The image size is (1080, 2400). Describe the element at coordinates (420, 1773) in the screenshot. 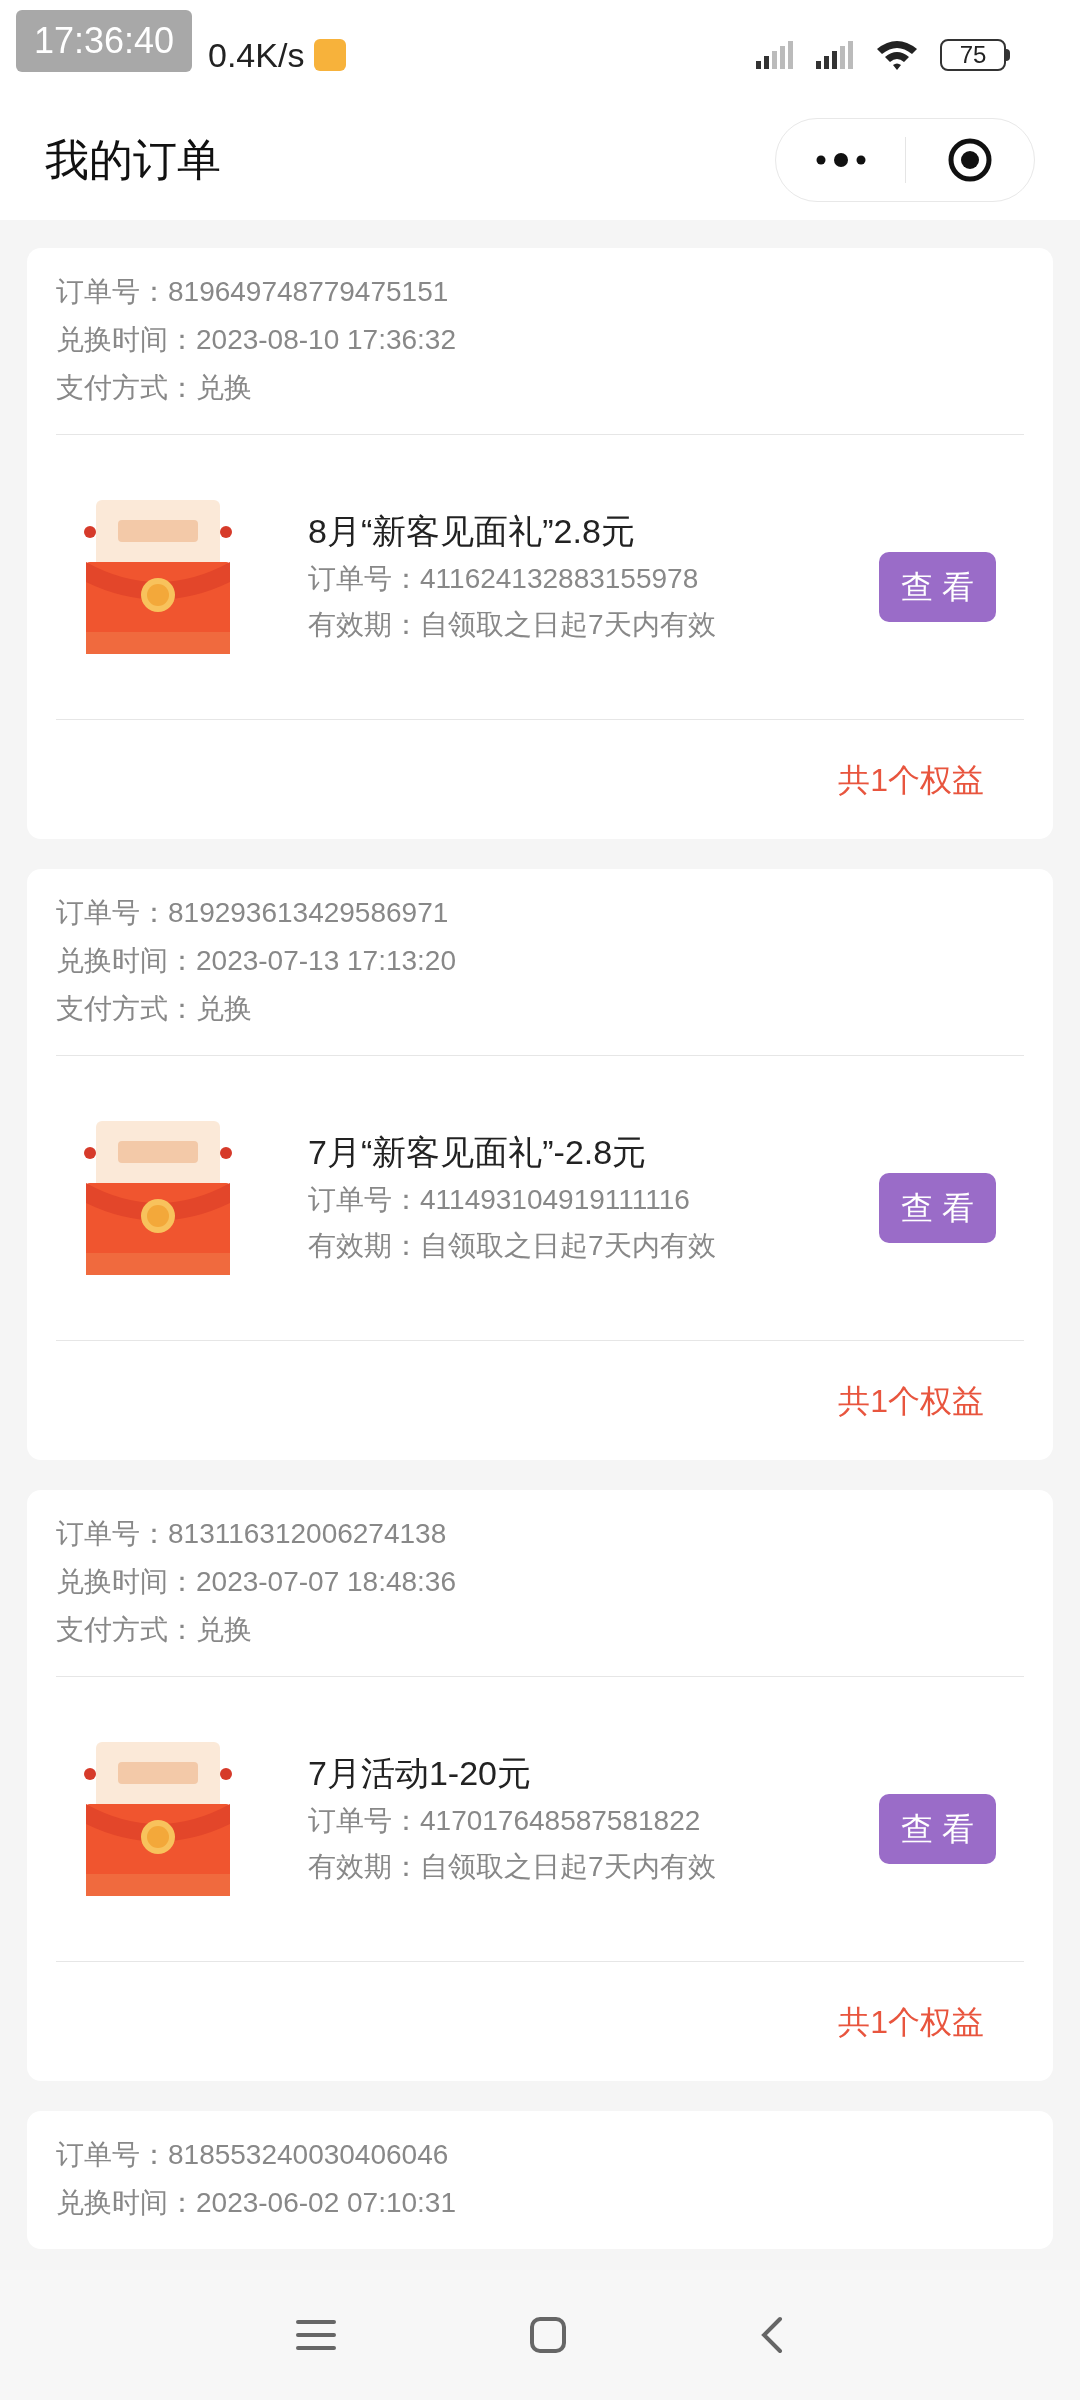

I see `item-title: 7月活动1-20元` at that location.